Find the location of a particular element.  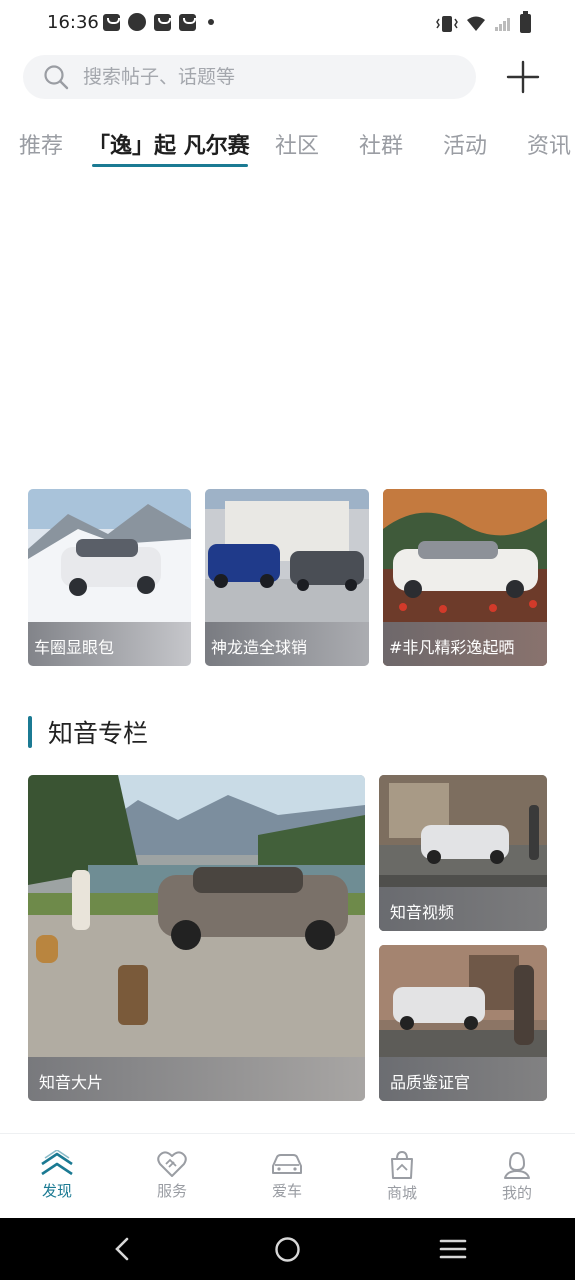

system-icons is located at coordinates (483, 22).